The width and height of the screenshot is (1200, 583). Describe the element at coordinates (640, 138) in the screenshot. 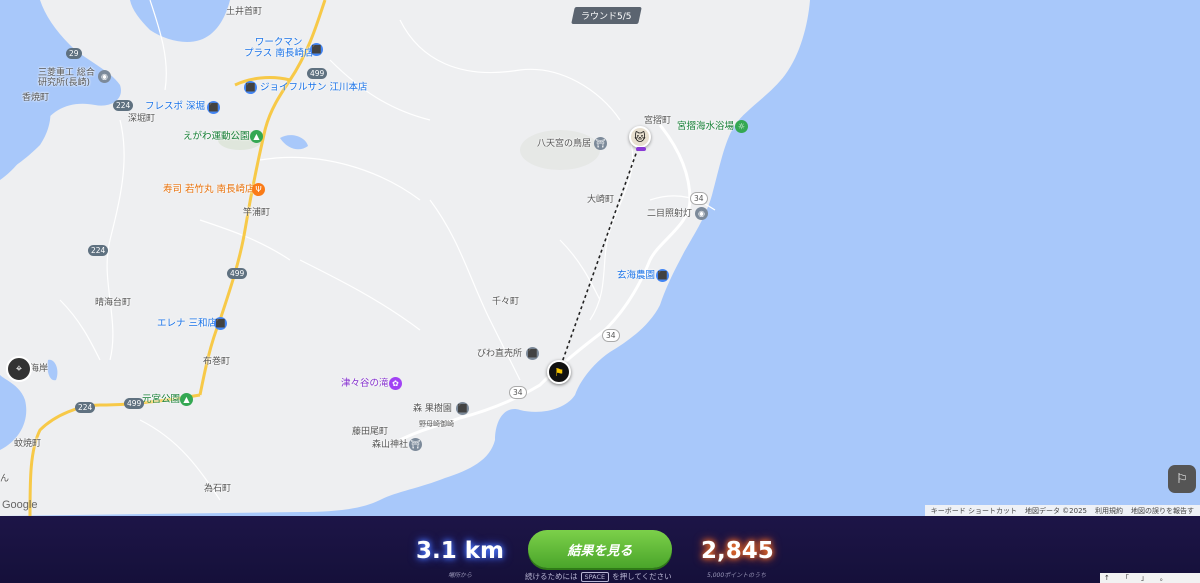

I see `guess-pin-avatar-icon: 🐱` at that location.